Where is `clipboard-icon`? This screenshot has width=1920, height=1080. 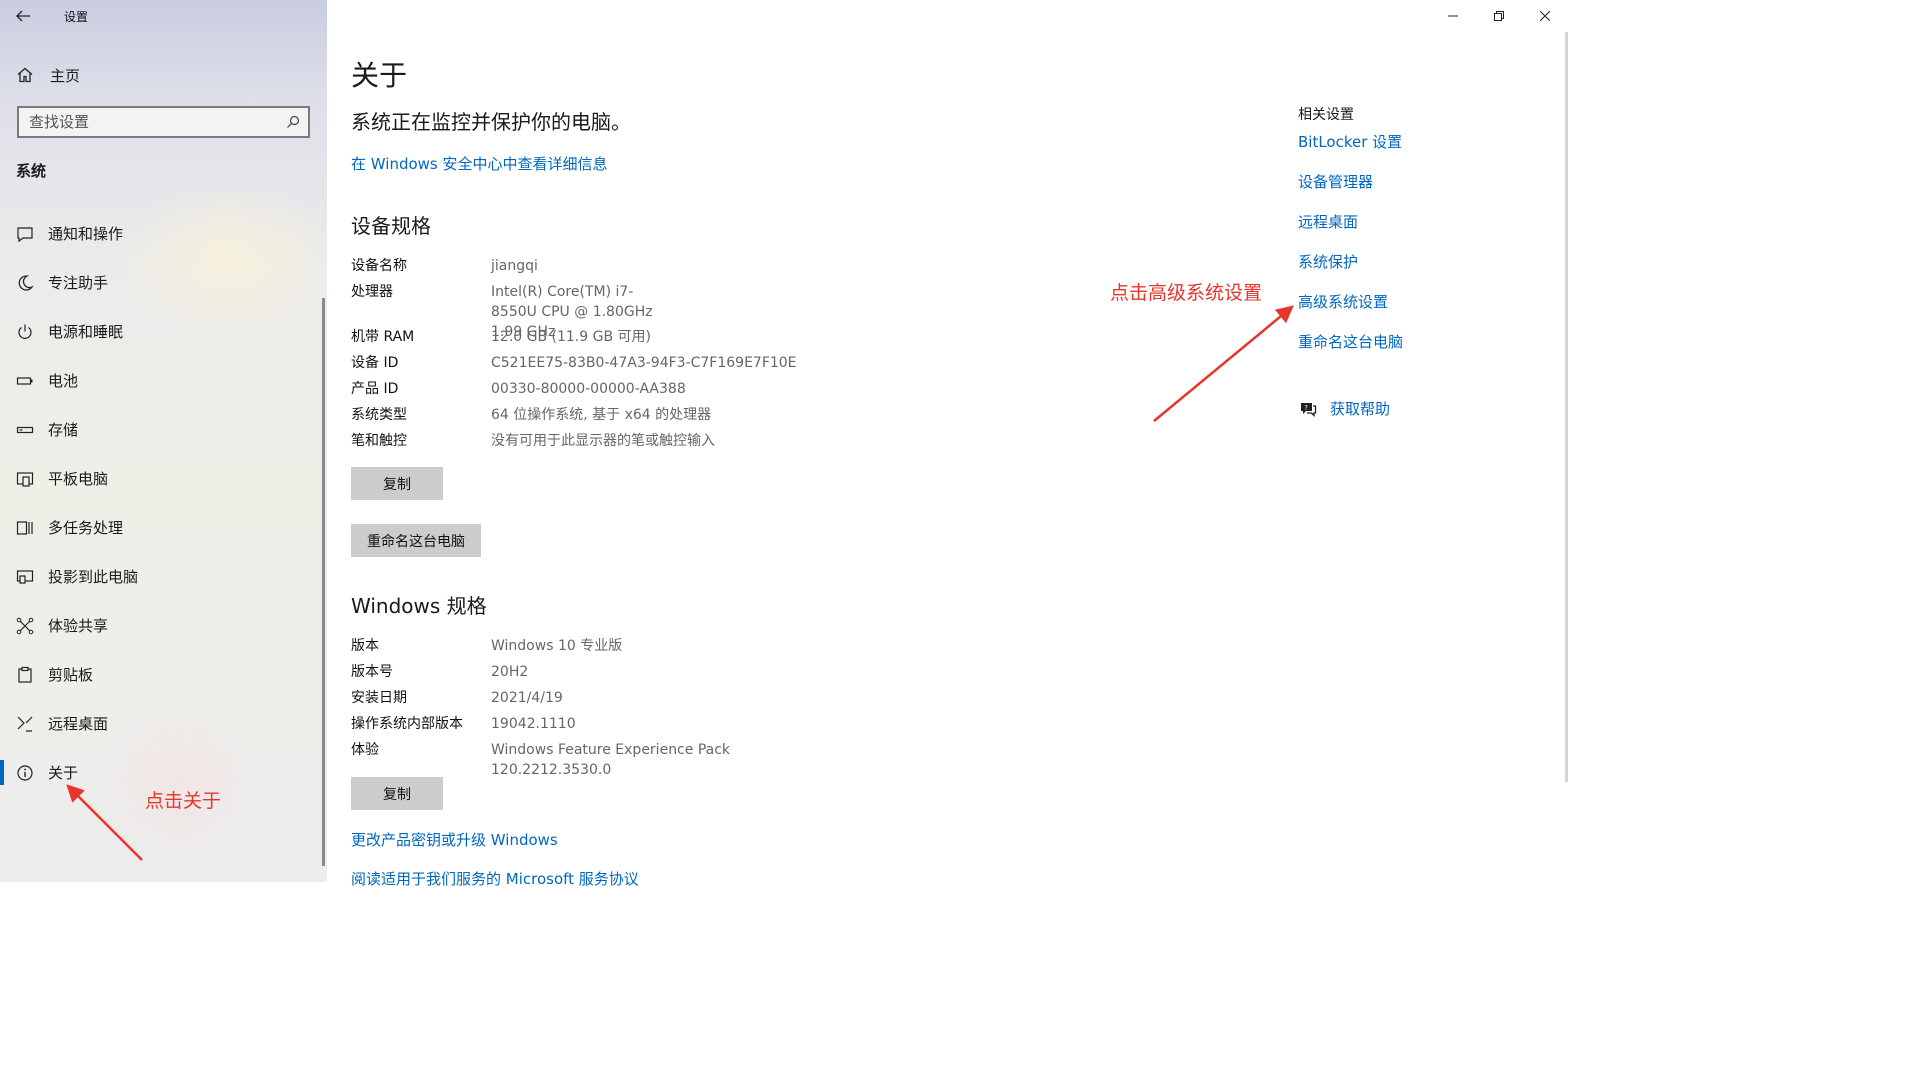
clipboard-icon is located at coordinates (25, 675).